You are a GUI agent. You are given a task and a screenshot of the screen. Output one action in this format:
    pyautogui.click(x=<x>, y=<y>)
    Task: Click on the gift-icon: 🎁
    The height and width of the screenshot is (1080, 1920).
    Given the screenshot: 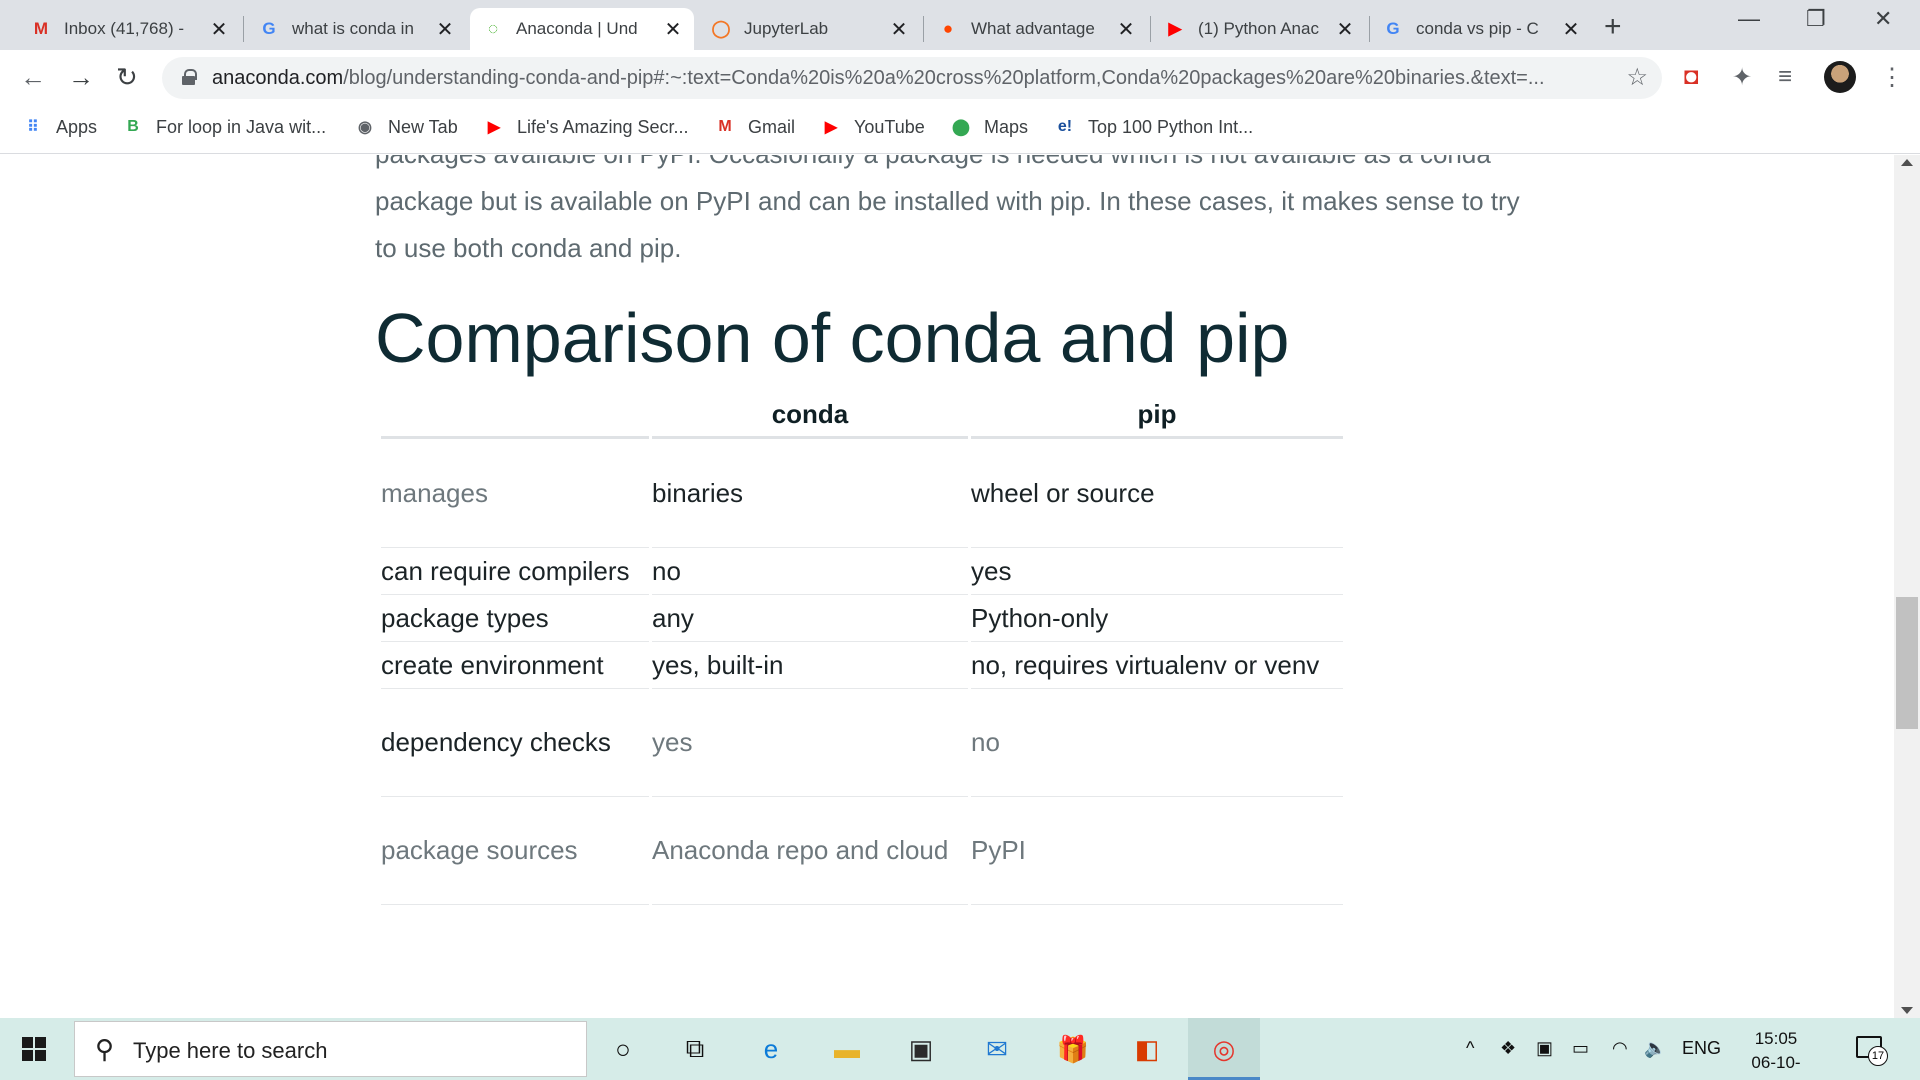 What is the action you would take?
    pyautogui.click(x=1073, y=1049)
    